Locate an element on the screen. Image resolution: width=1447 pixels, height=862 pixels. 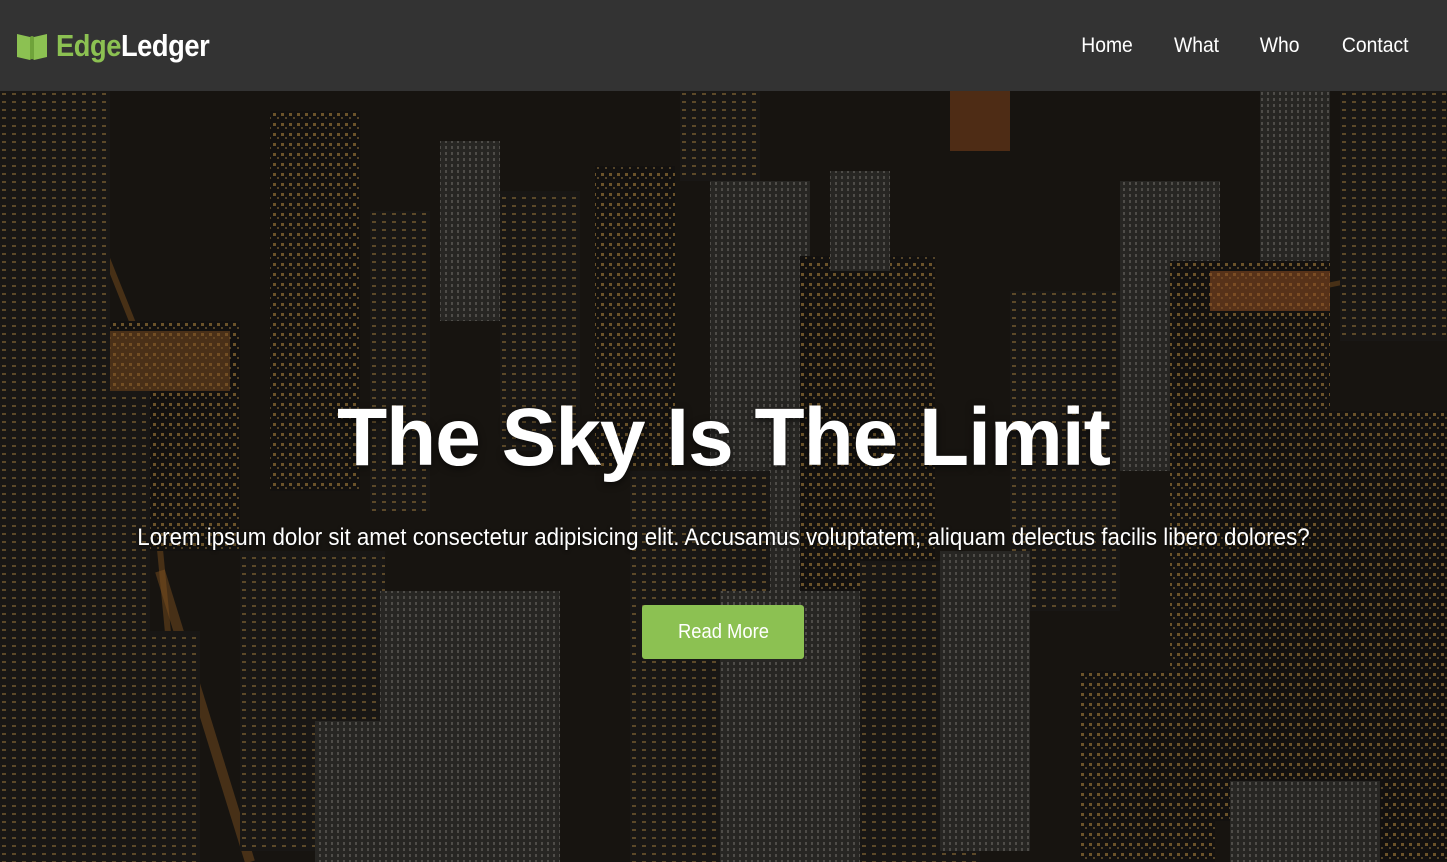
read-more-button-label: Read More is located at coordinates (723, 631).